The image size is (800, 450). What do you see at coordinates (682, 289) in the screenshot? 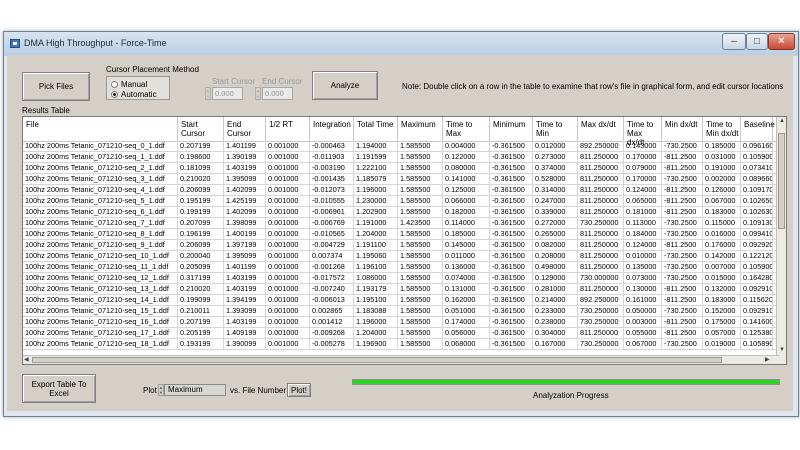
I see `table-cell: -811.2500` at bounding box center [682, 289].